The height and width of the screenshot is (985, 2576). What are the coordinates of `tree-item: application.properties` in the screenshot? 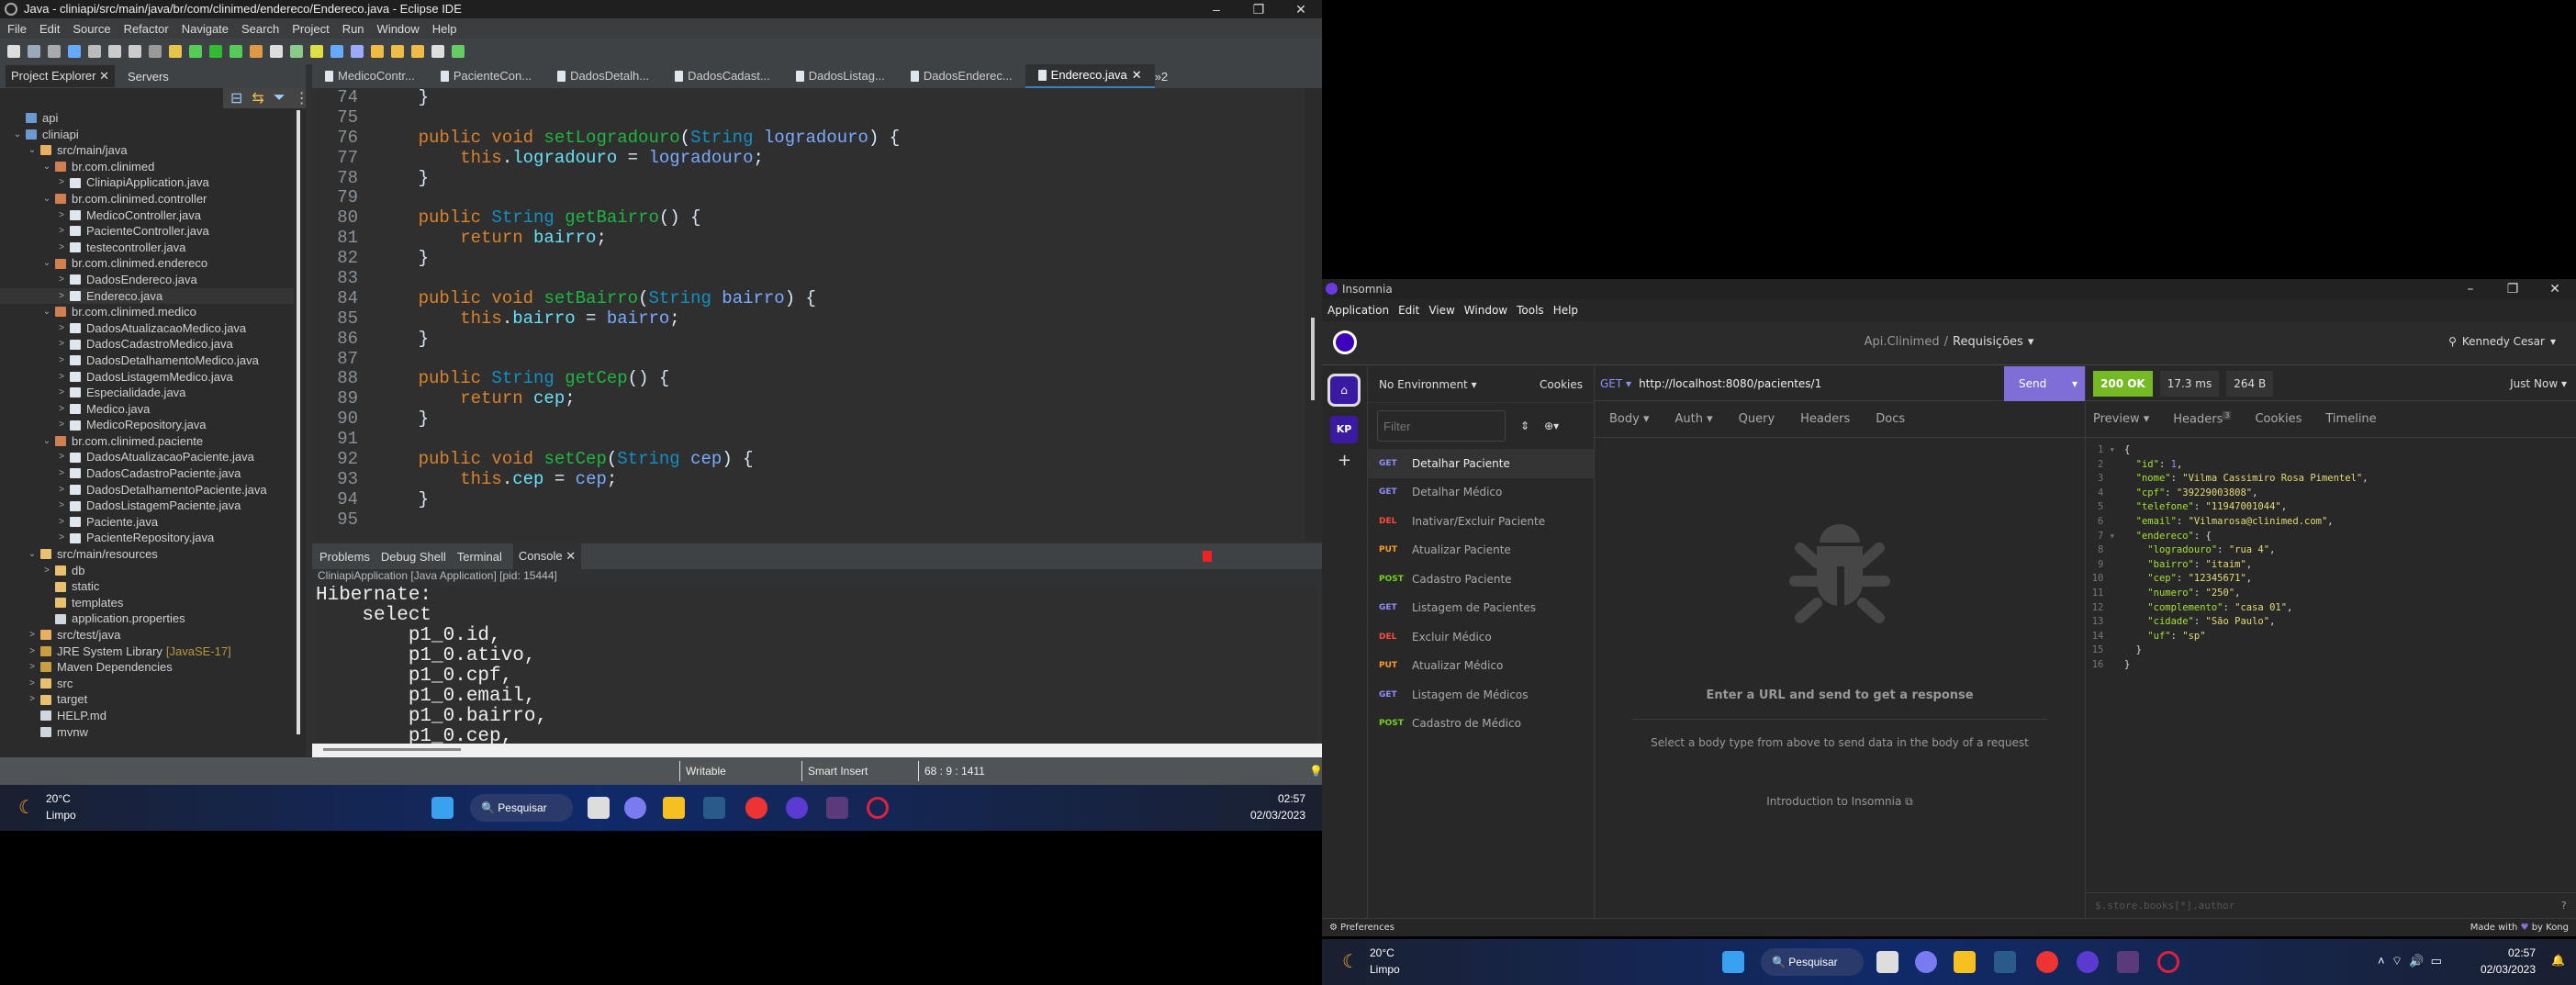 It's located at (147, 618).